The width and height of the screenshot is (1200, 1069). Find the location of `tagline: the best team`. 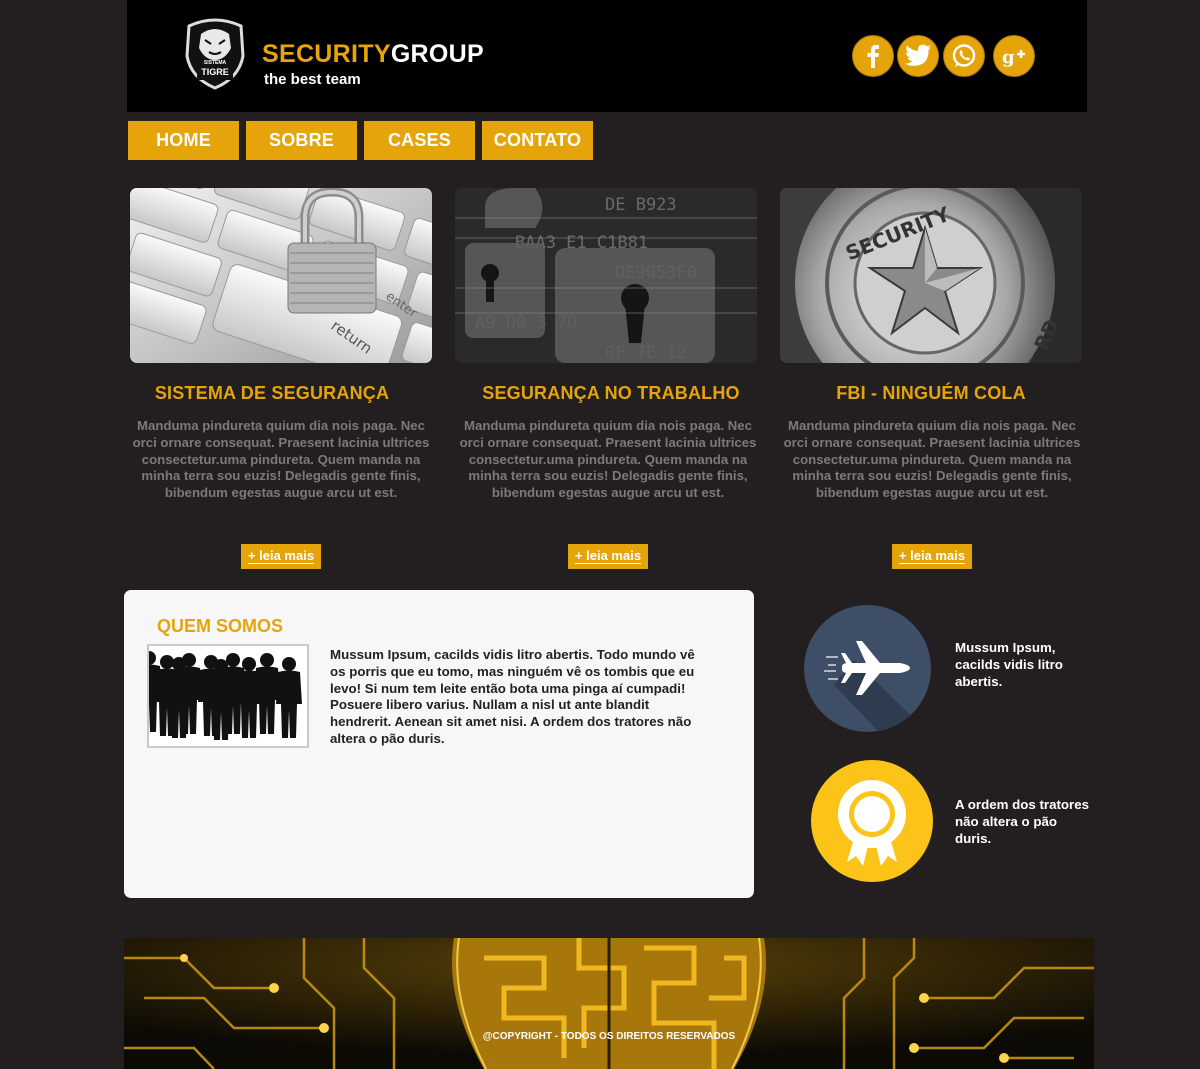

tagline: the best team is located at coordinates (312, 79).